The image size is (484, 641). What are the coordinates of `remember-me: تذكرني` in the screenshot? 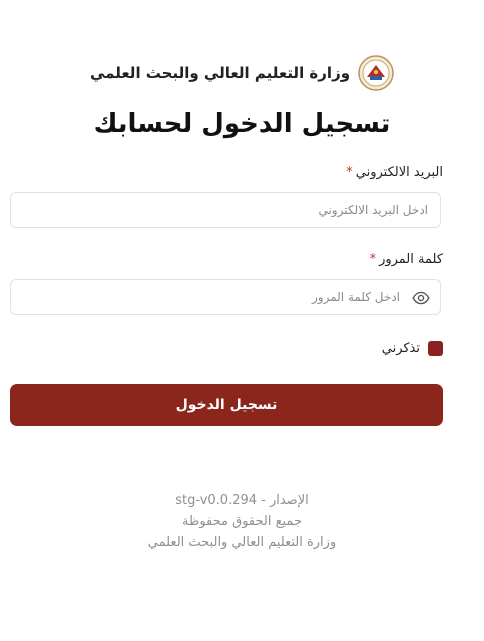 It's located at (412, 348).